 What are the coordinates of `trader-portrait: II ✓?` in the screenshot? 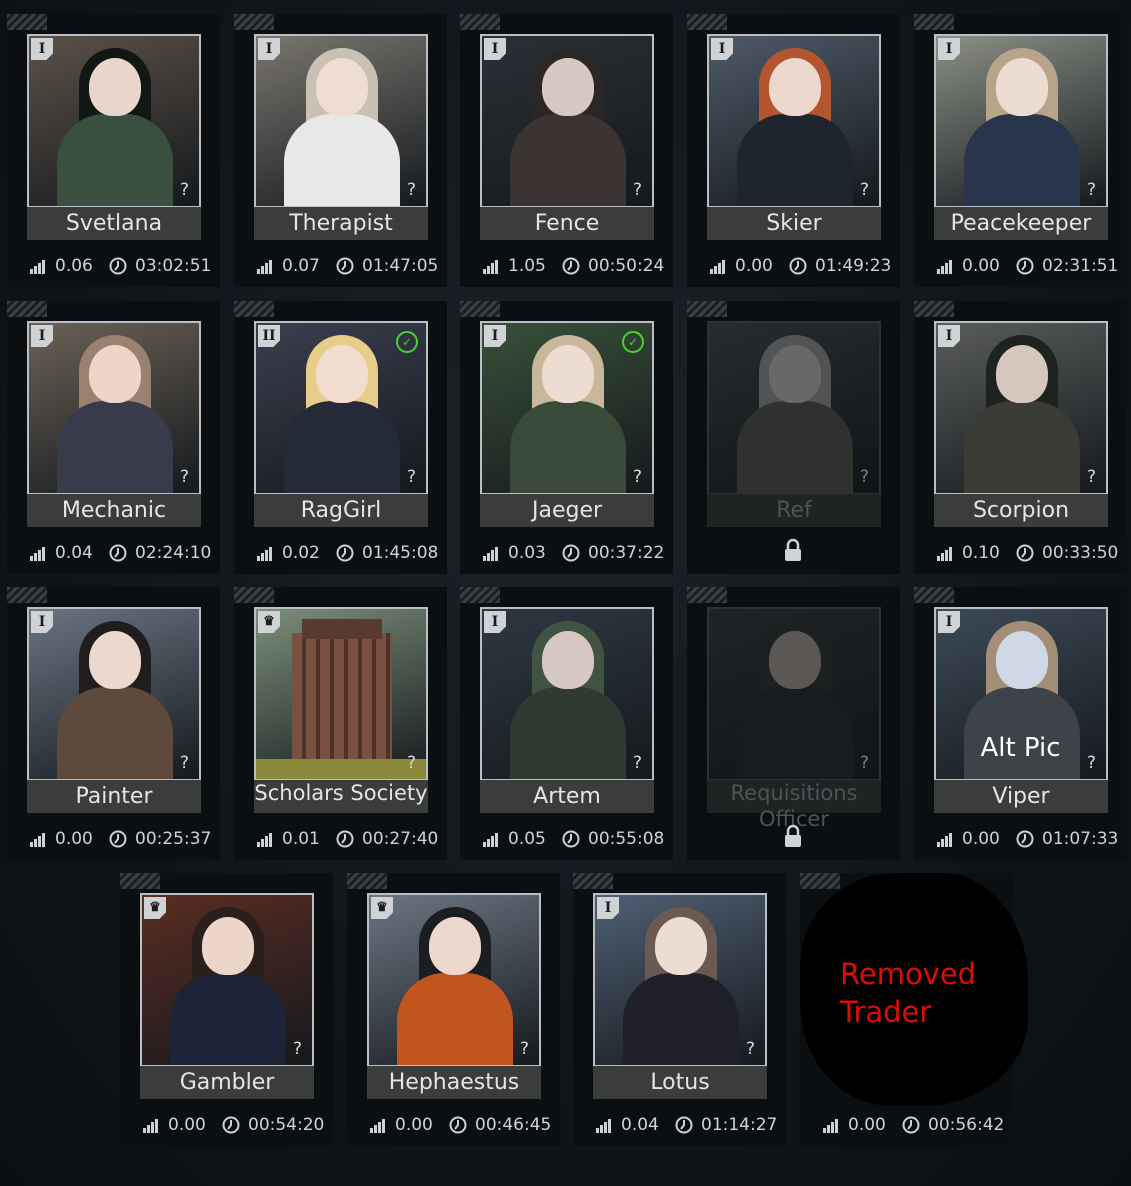 It's located at (341, 408).